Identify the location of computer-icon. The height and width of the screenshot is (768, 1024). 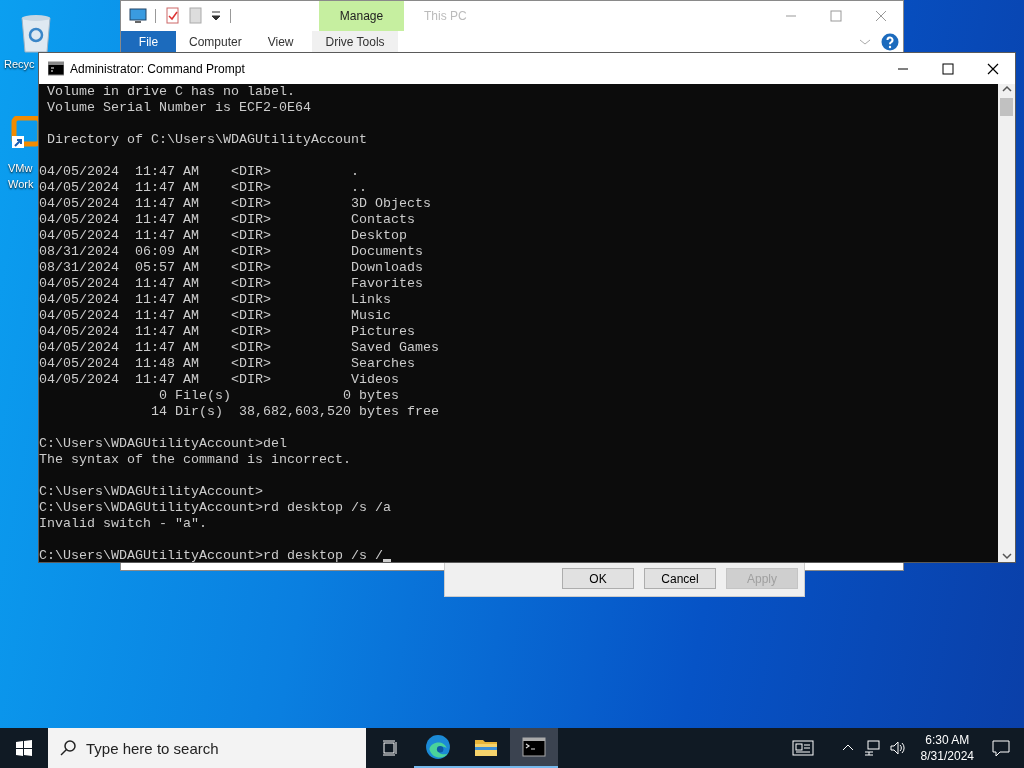
(138, 16).